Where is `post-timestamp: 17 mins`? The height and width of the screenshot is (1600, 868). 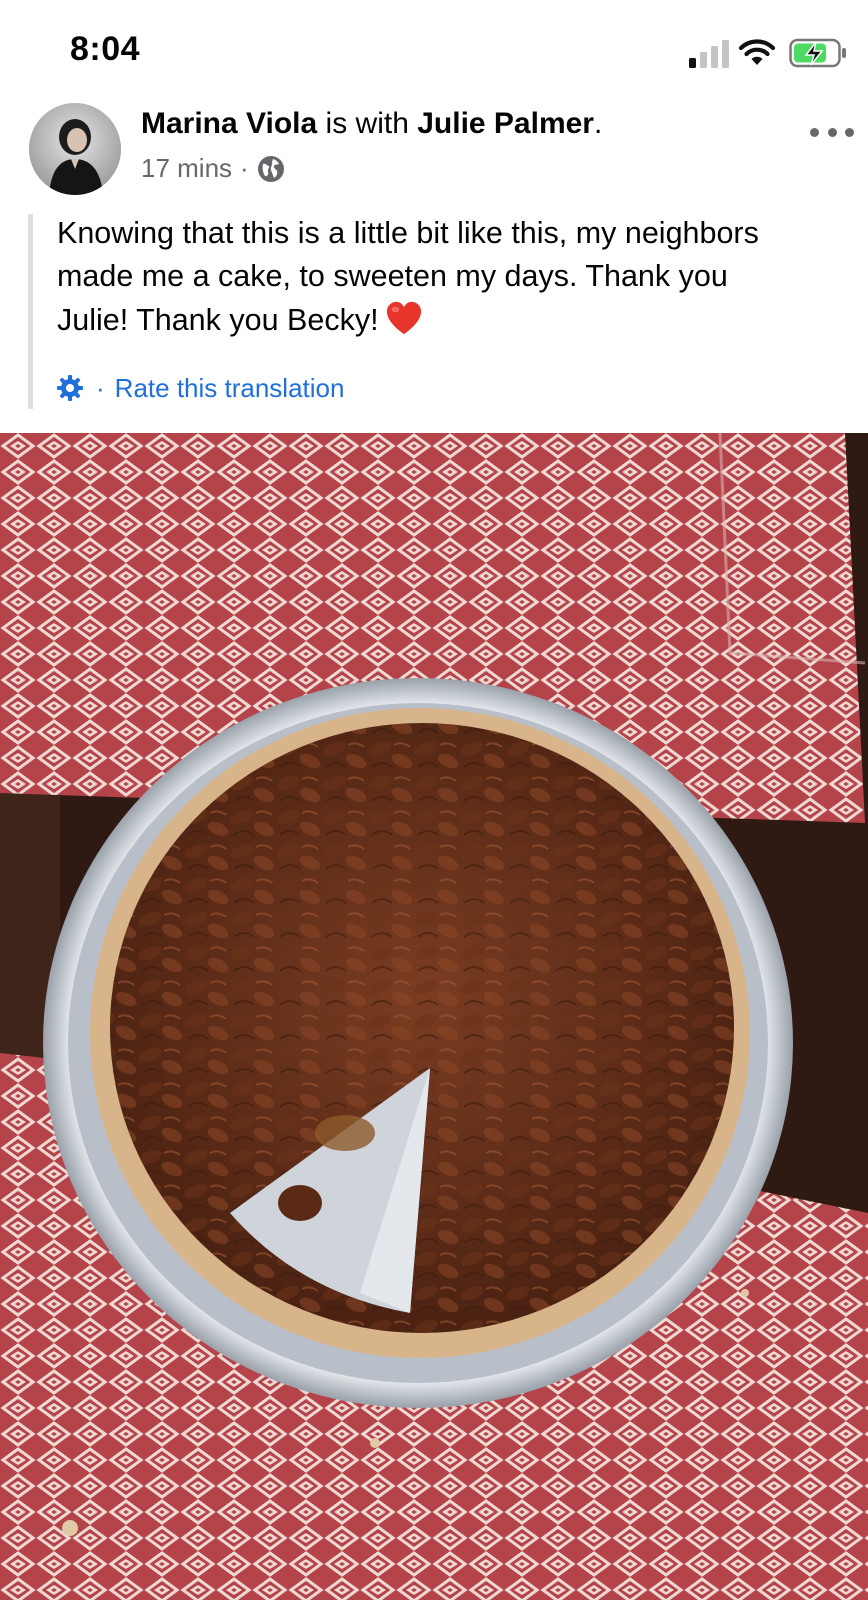
post-timestamp: 17 mins is located at coordinates (186, 168).